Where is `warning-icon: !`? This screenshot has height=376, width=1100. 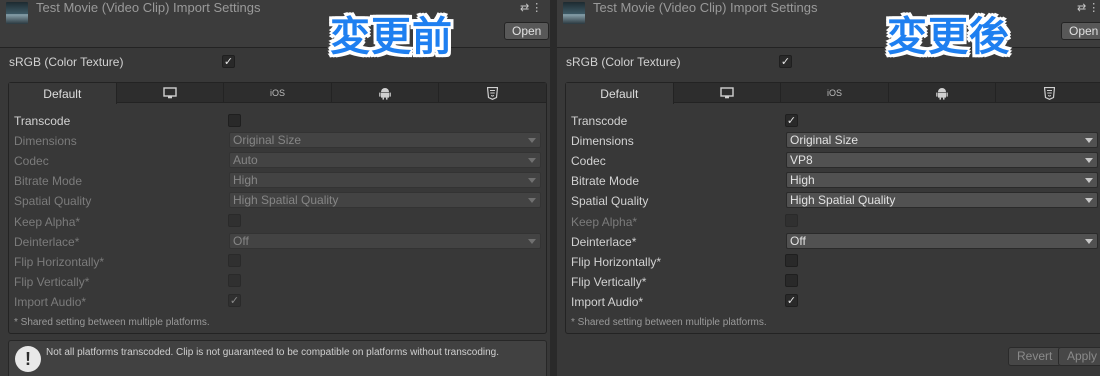 warning-icon: ! is located at coordinates (28, 359).